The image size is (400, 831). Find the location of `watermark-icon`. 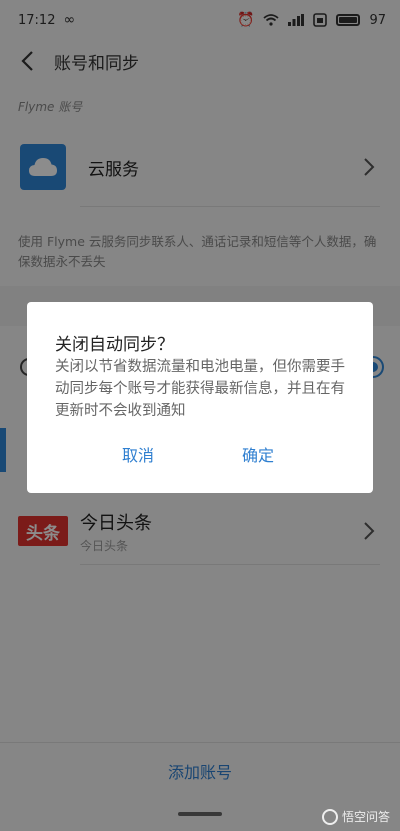

watermark-icon is located at coordinates (329, 816).